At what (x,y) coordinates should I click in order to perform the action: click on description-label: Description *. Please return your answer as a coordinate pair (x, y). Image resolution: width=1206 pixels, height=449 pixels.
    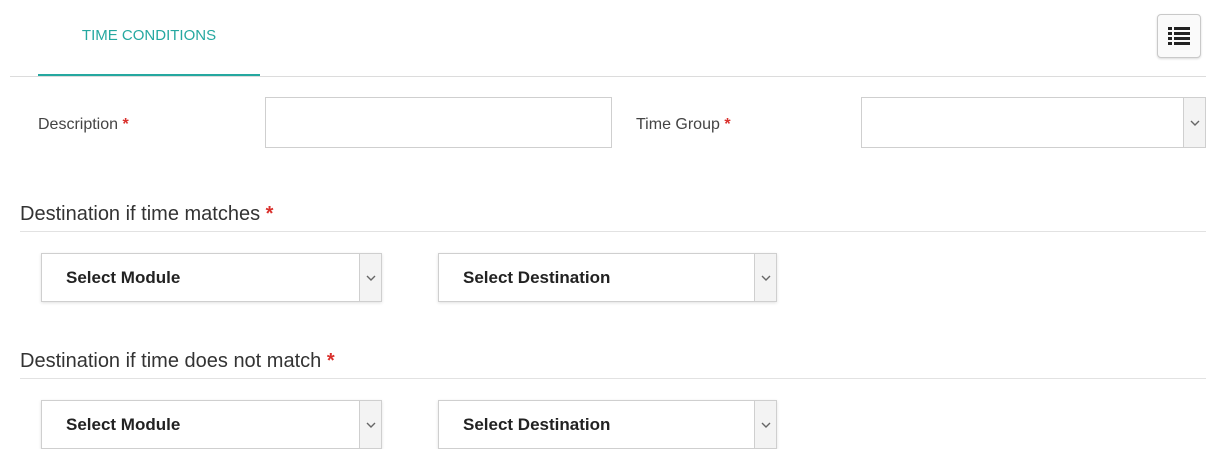
    Looking at the image, I should click on (83, 125).